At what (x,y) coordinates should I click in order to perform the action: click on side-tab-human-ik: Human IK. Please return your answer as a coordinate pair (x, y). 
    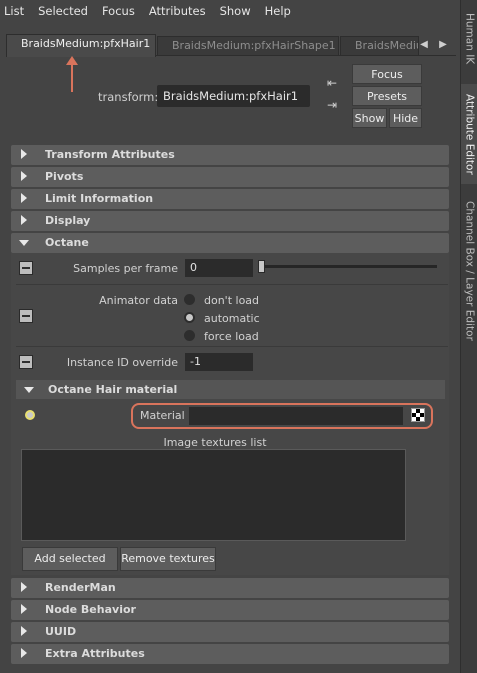
    Looking at the image, I should click on (469, 39).